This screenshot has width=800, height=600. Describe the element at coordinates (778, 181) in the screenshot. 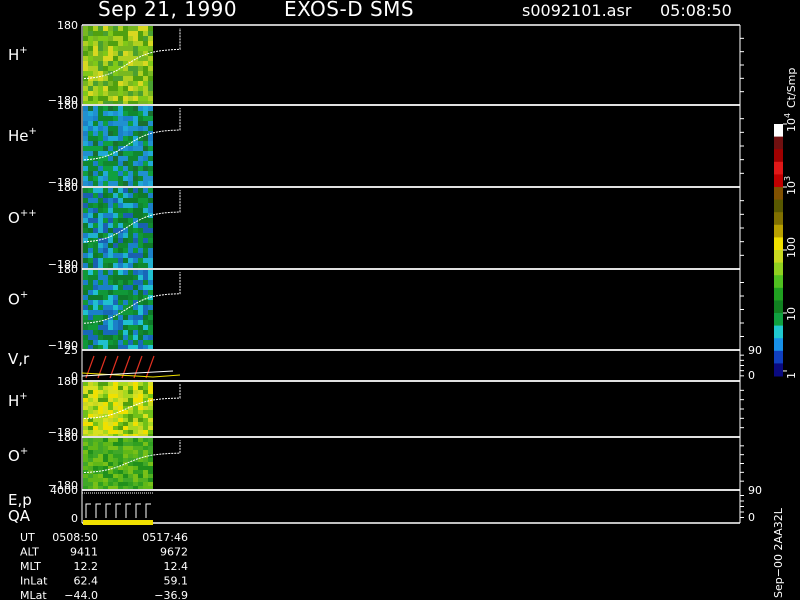

I see `colorbar-swatch` at that location.